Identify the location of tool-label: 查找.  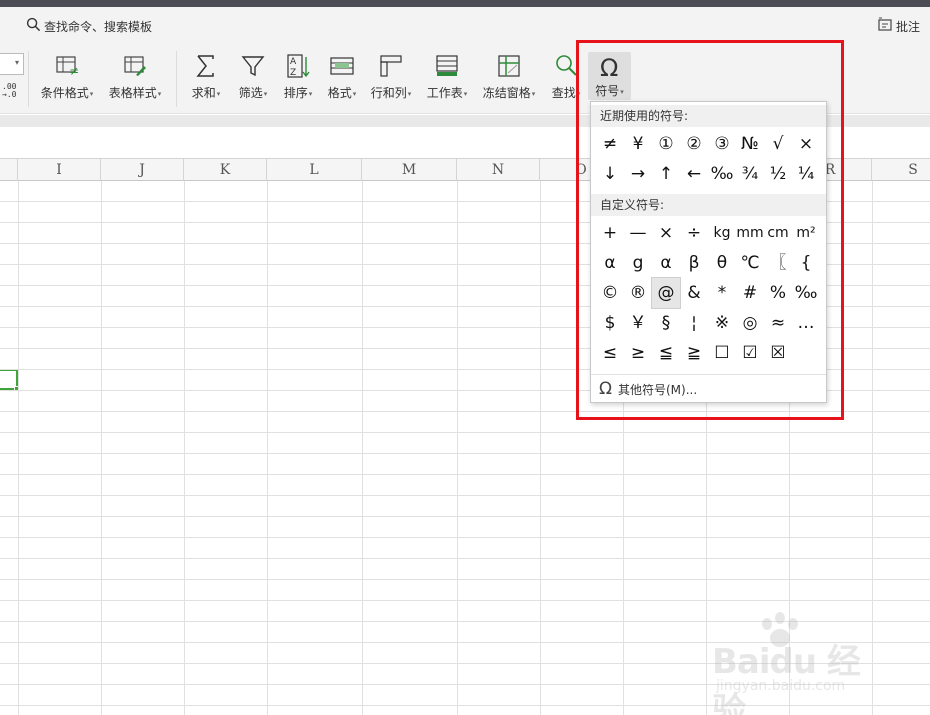
(563, 93).